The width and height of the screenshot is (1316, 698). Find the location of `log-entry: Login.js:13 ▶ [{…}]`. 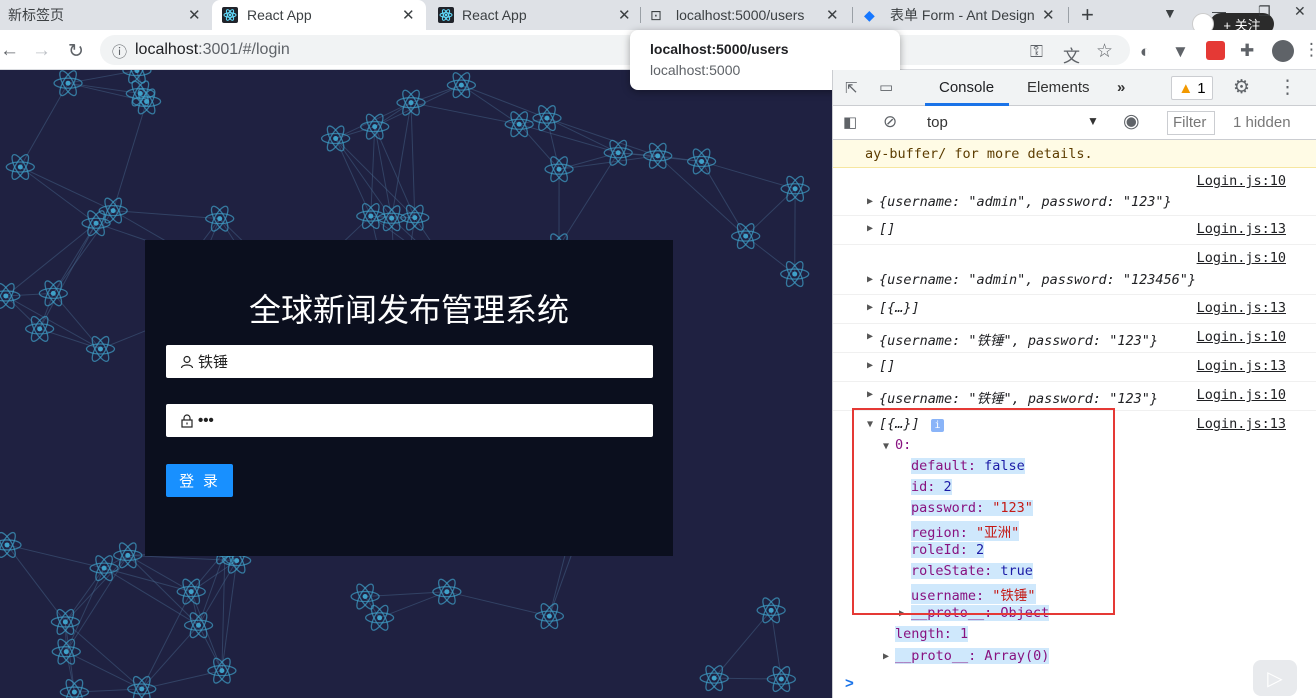

log-entry: Login.js:13 ▶ [{…}] is located at coordinates (1074, 309).